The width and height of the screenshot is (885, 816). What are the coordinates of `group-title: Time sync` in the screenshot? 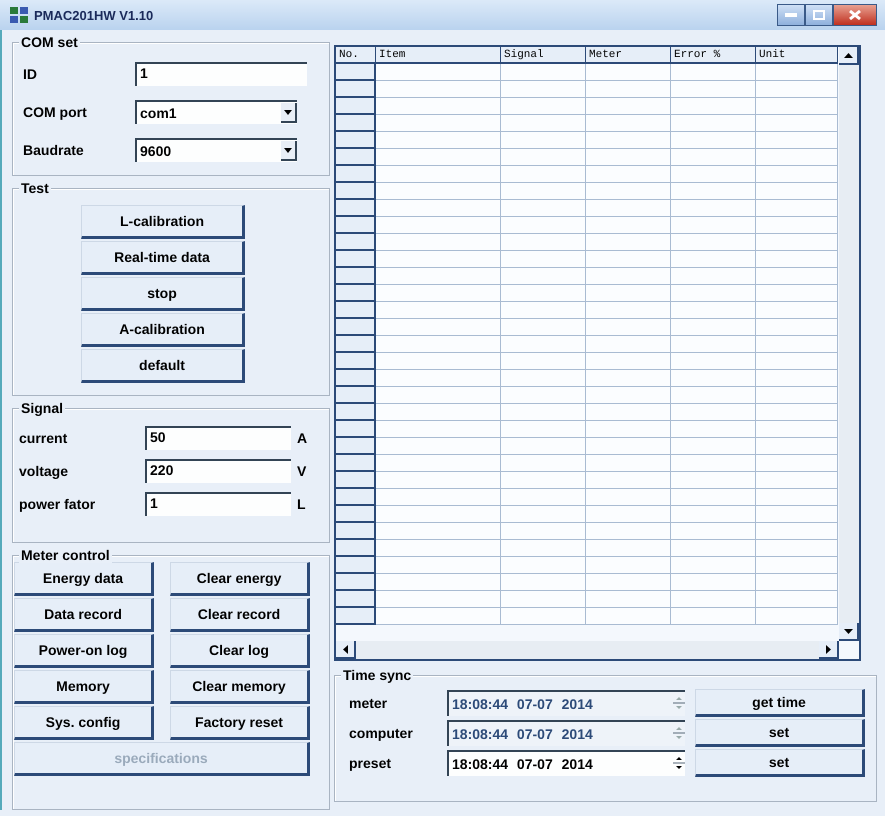 It's located at (377, 675).